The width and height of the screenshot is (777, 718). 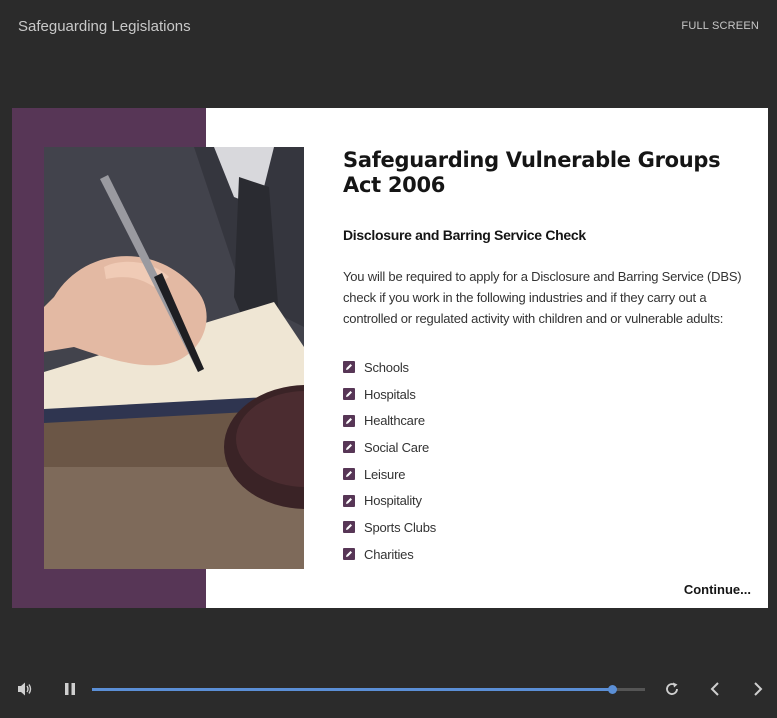 I want to click on list-item: Leisure, so click(x=543, y=474).